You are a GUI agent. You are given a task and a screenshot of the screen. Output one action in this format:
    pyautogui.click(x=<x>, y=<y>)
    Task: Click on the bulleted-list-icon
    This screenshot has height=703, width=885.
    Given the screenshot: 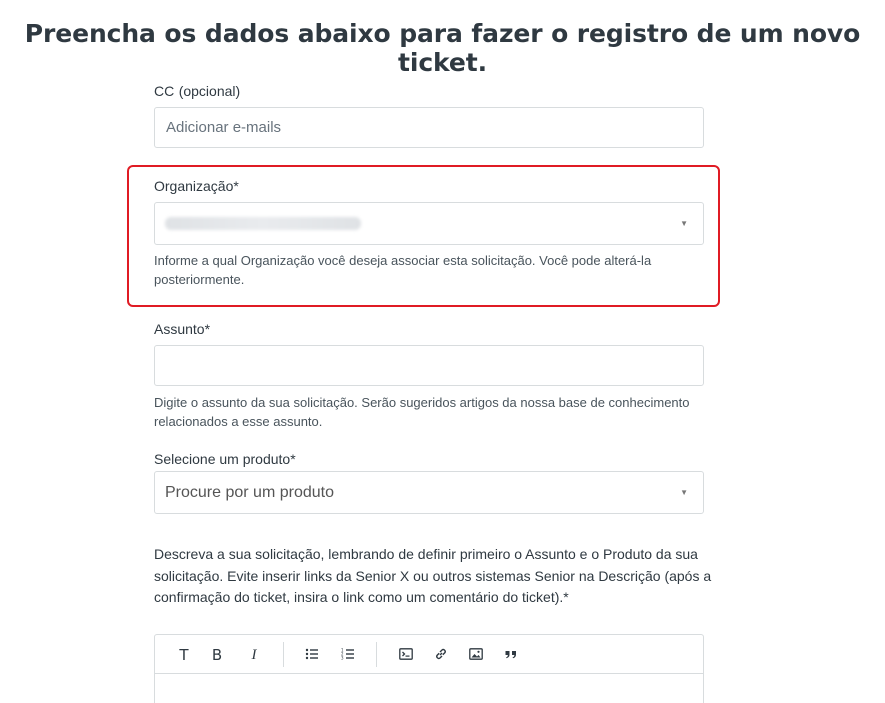 What is the action you would take?
    pyautogui.click(x=312, y=655)
    